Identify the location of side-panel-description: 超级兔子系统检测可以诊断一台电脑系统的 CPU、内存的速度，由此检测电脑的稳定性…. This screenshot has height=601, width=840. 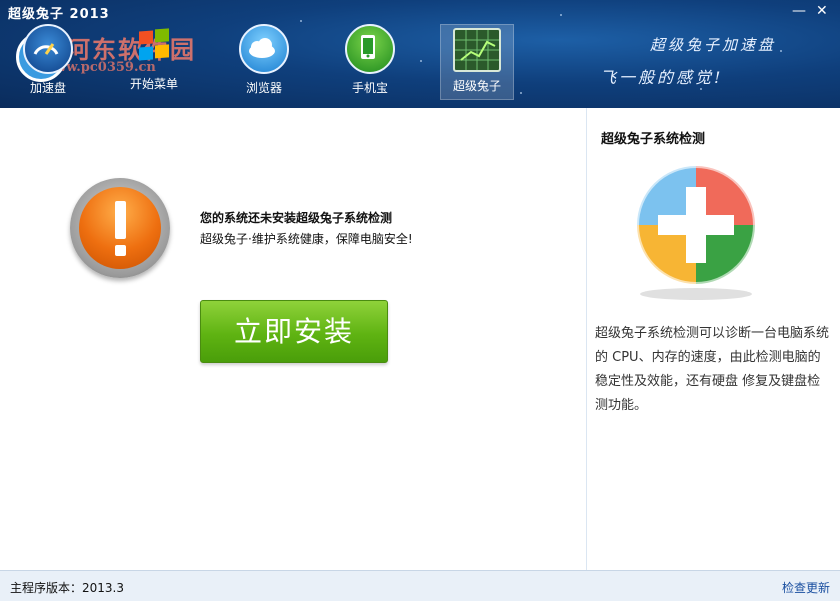
(712, 369).